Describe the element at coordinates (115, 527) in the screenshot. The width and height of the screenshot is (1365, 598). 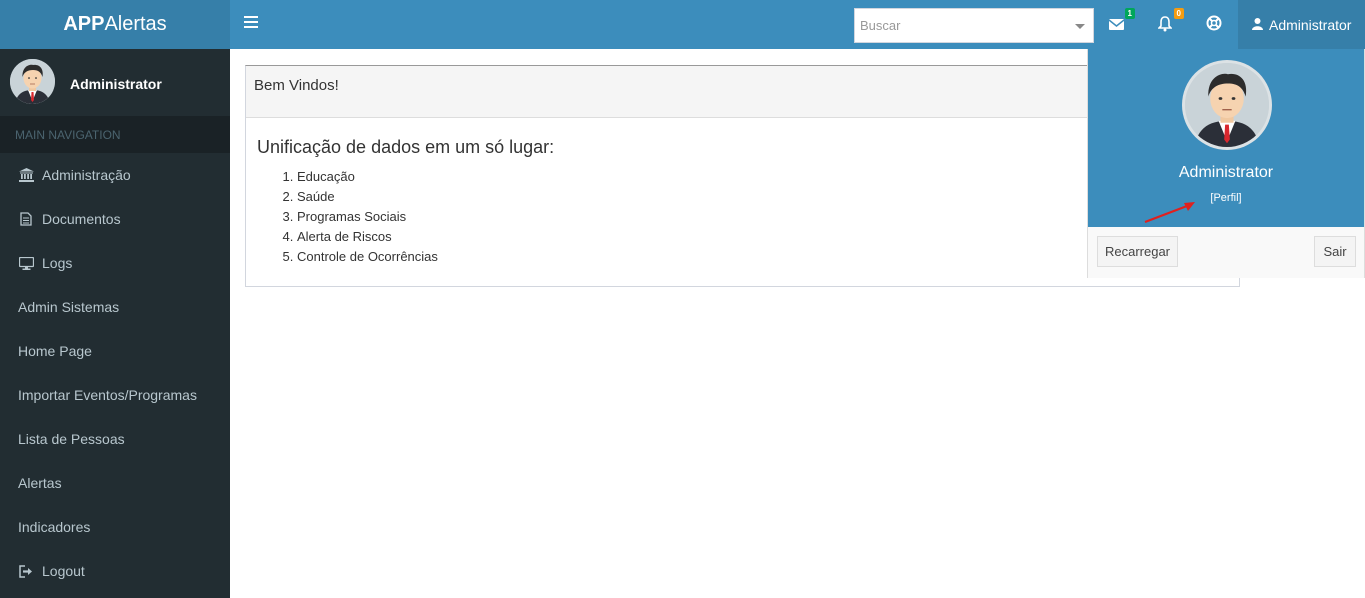
I see `sidebar-item-indicadores: Indicadores` at that location.